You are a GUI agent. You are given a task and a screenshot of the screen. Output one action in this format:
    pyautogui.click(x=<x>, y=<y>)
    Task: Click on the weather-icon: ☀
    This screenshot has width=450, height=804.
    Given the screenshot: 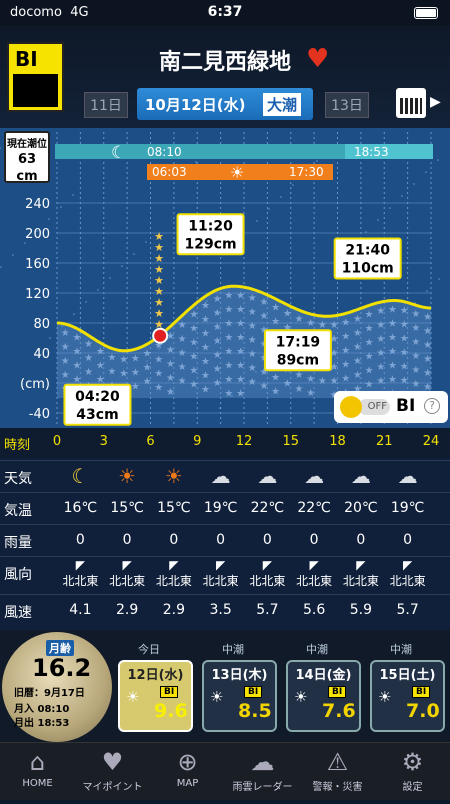 What is the action you would take?
    pyautogui.click(x=133, y=697)
    